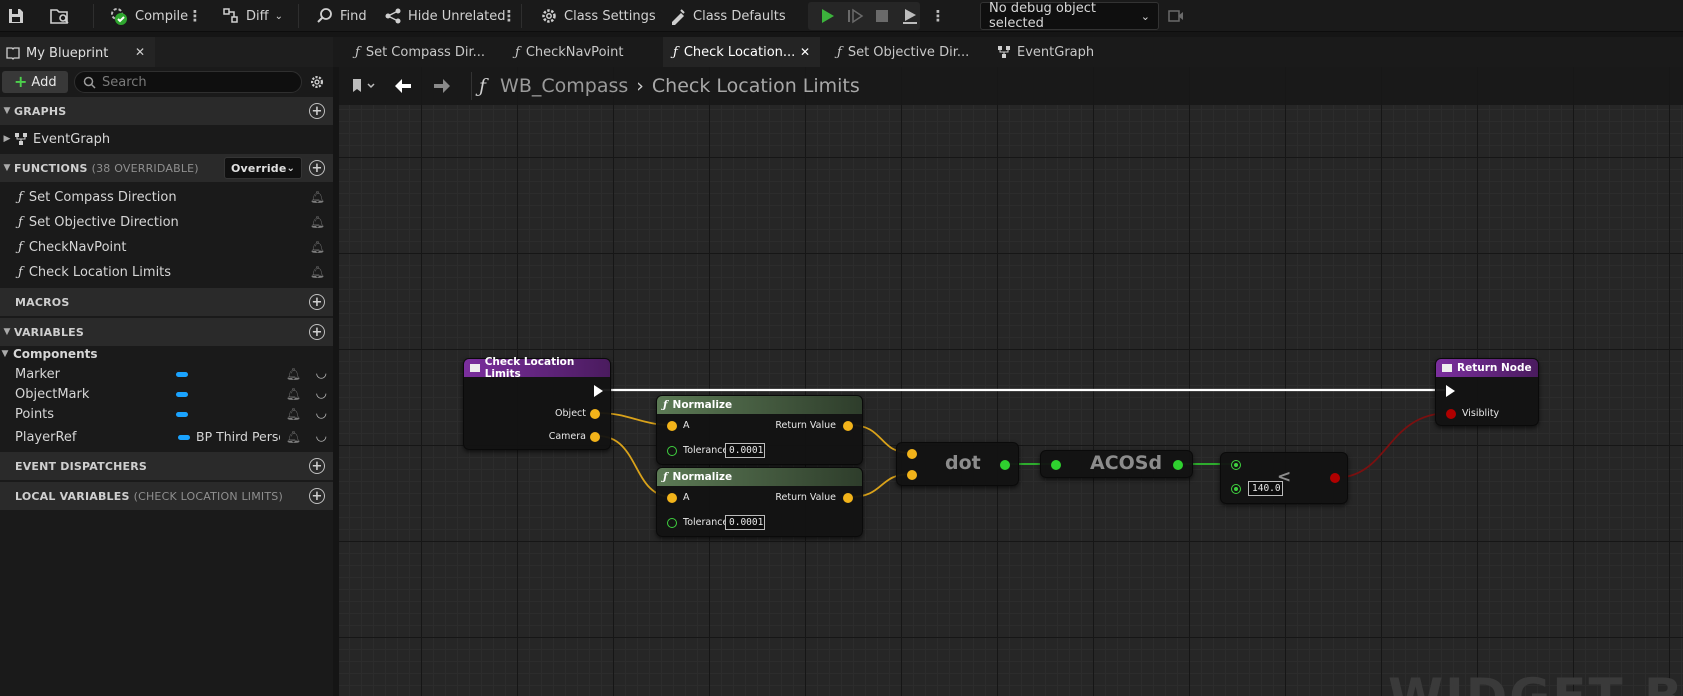 The width and height of the screenshot is (1683, 696). I want to click on less-than-node: 140.0 <, so click(1284, 478).